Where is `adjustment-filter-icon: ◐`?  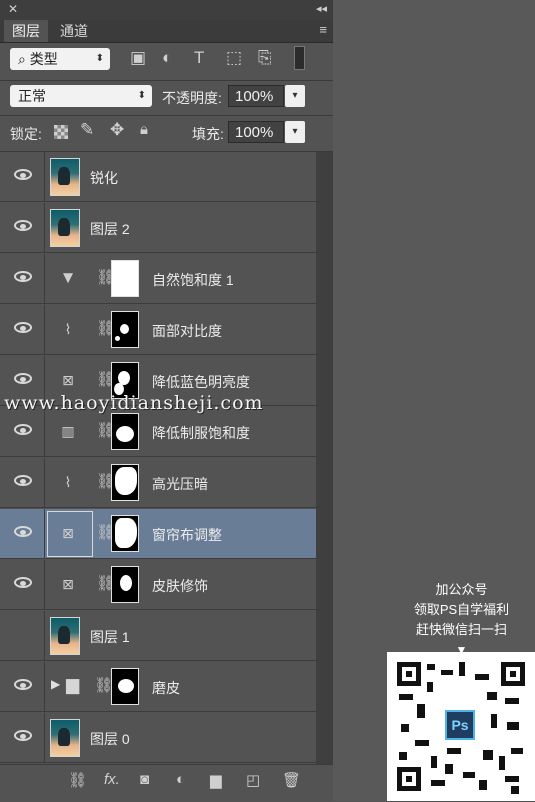
adjustment-filter-icon: ◐ is located at coordinates (167, 58).